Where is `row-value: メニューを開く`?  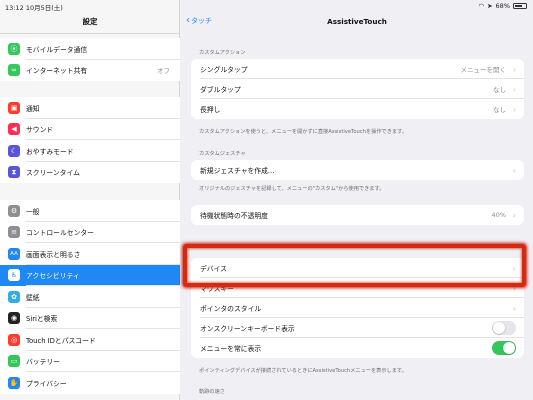 row-value: メニューを開く is located at coordinates (483, 70).